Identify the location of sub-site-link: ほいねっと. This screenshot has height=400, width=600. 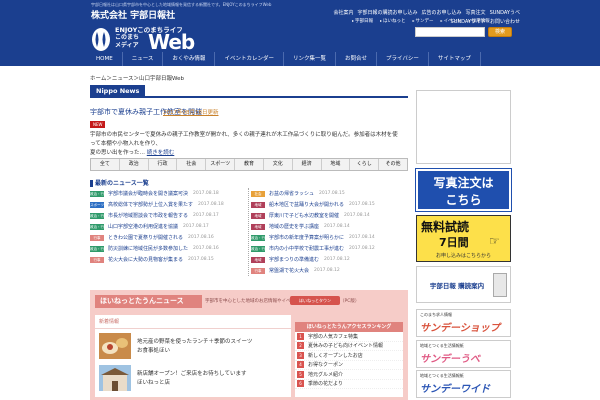
(393, 21).